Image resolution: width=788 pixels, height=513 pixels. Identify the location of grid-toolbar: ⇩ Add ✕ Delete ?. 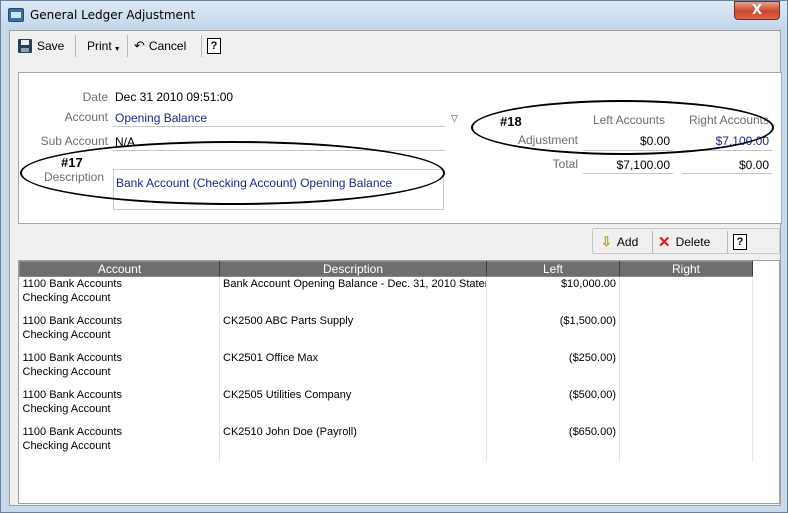
(686, 241).